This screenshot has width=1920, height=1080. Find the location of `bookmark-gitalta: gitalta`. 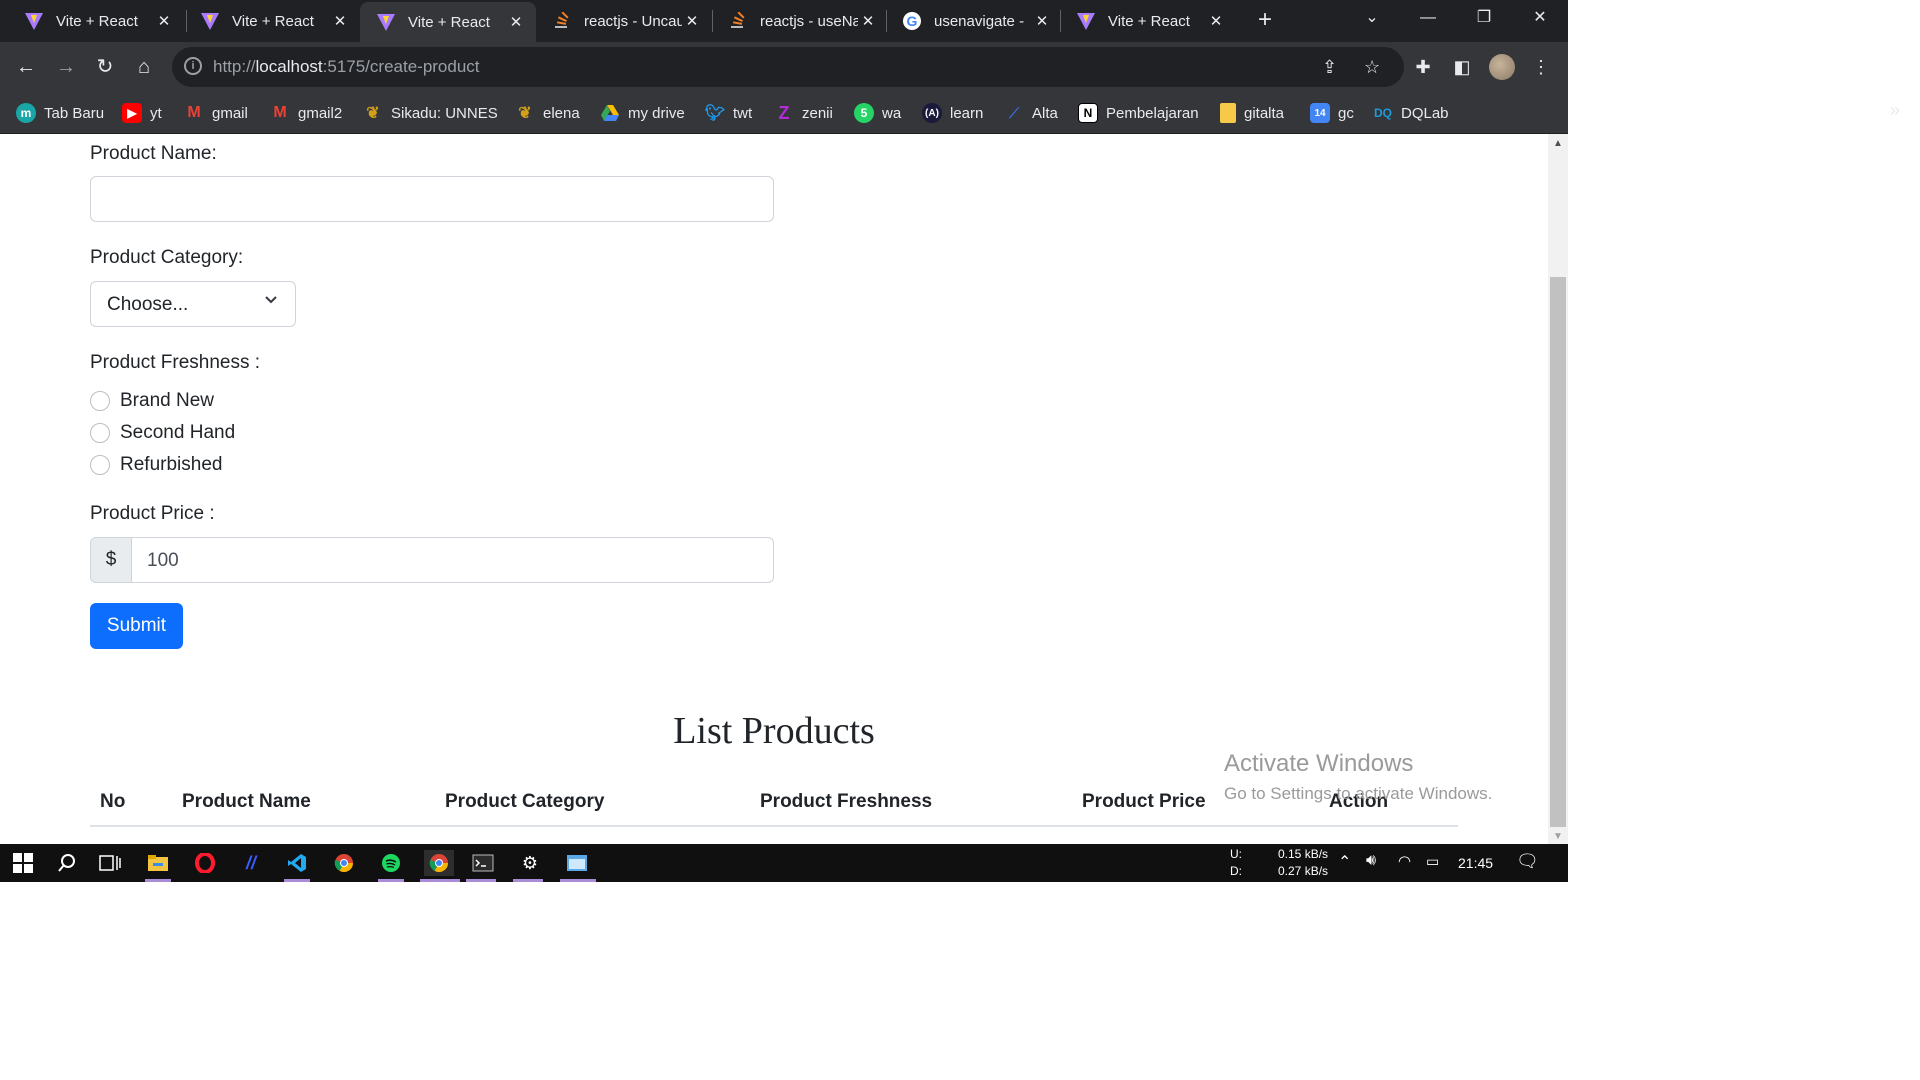

bookmark-gitalta: gitalta is located at coordinates (1252, 113).